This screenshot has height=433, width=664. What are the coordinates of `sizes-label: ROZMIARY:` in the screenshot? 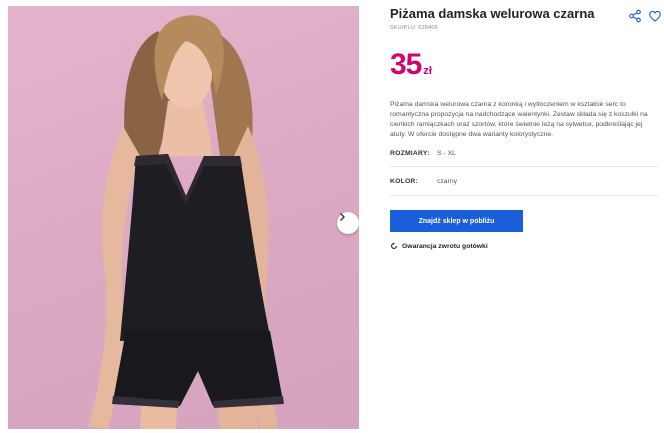 It's located at (410, 153).